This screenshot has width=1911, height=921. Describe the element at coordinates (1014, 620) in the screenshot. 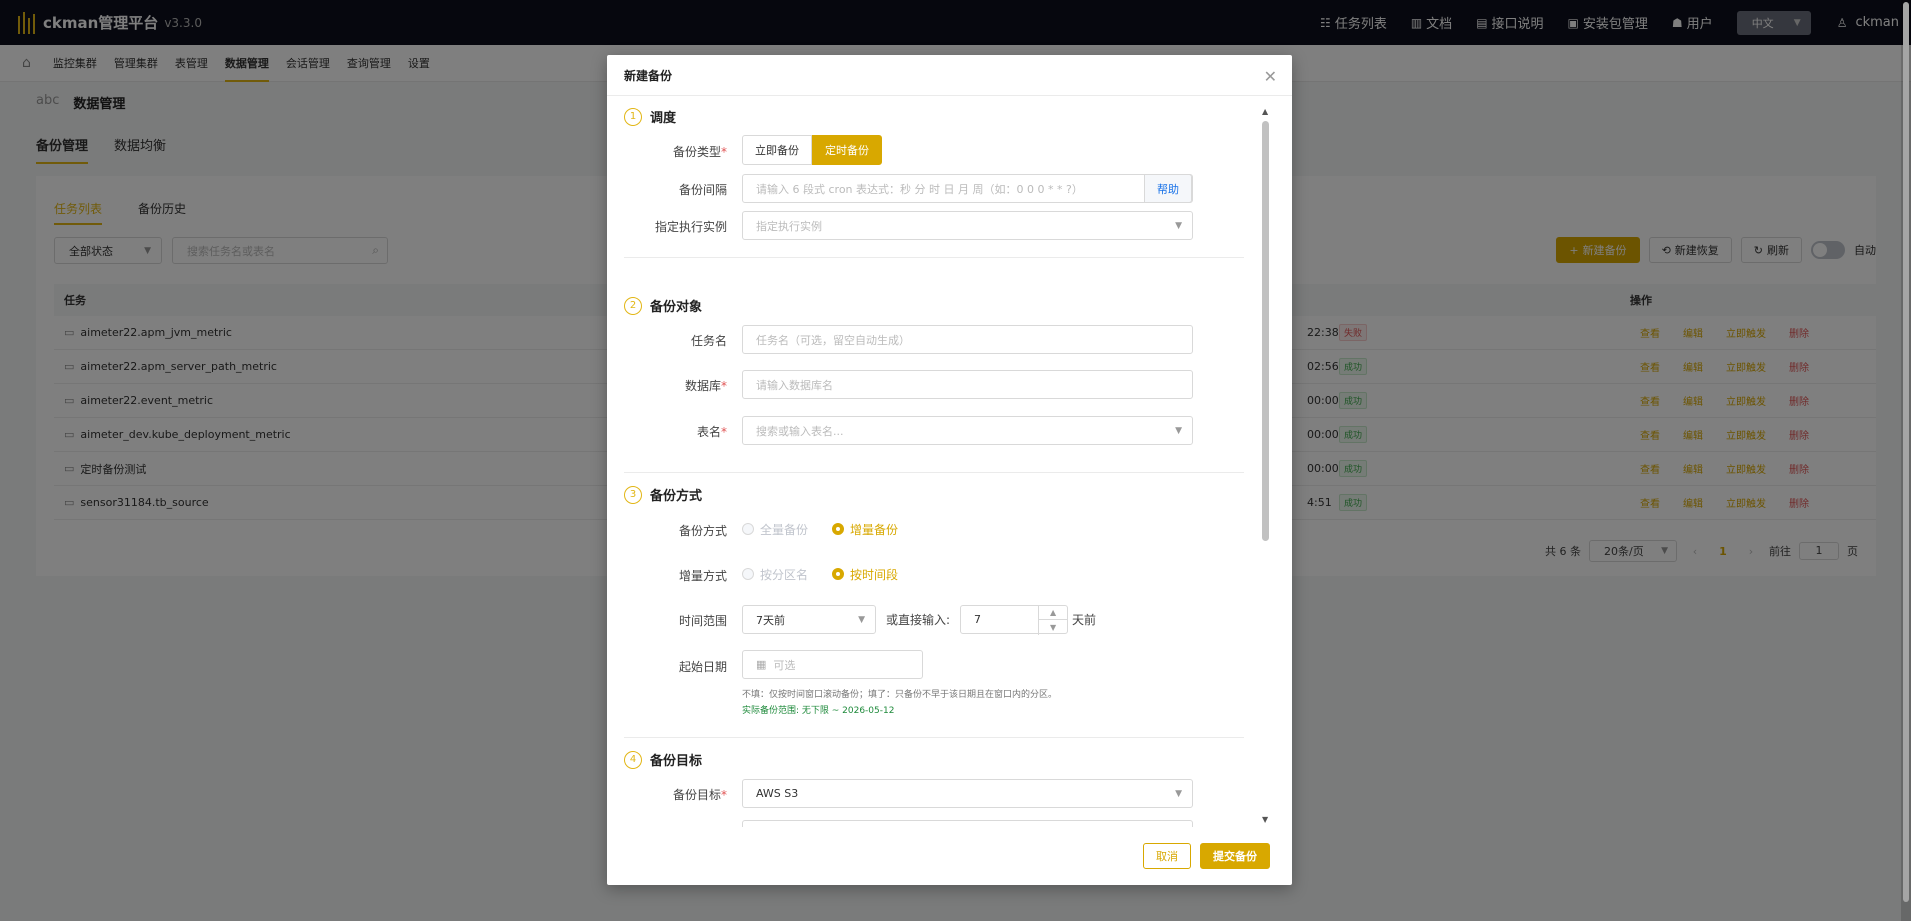

I see `days-input: 7 ▲ ▼` at that location.